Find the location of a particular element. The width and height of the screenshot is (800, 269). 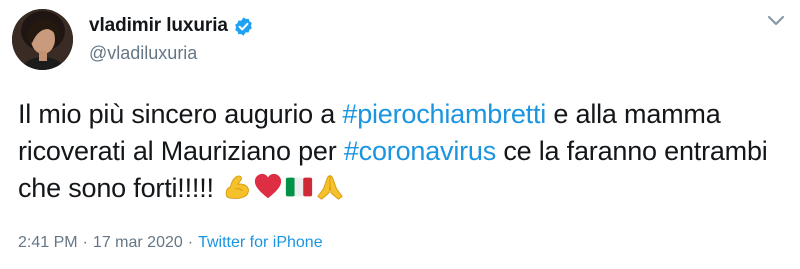

chevron-down-icon is located at coordinates (776, 21).